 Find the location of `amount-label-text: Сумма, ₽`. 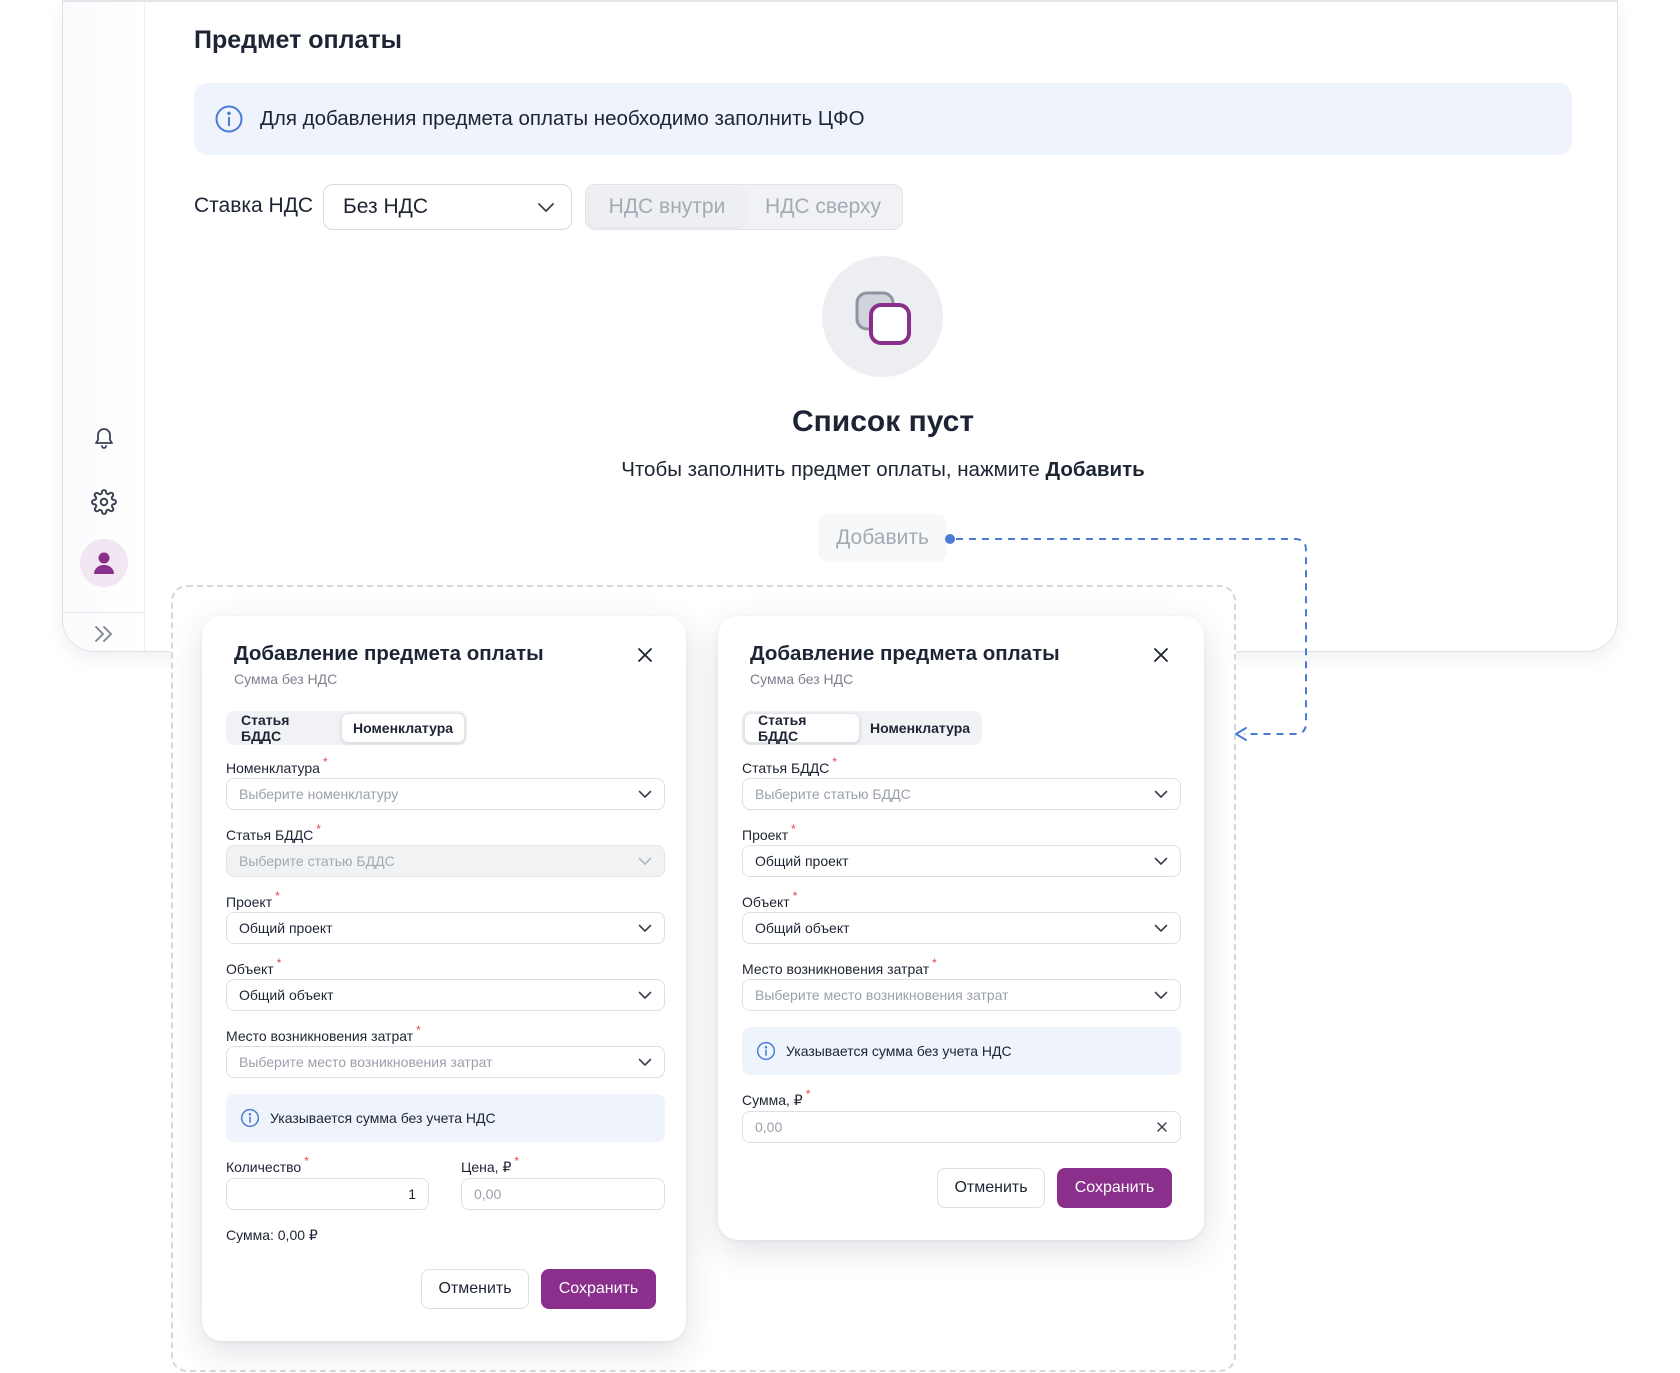

amount-label-text: Сумма, ₽ is located at coordinates (772, 1100).